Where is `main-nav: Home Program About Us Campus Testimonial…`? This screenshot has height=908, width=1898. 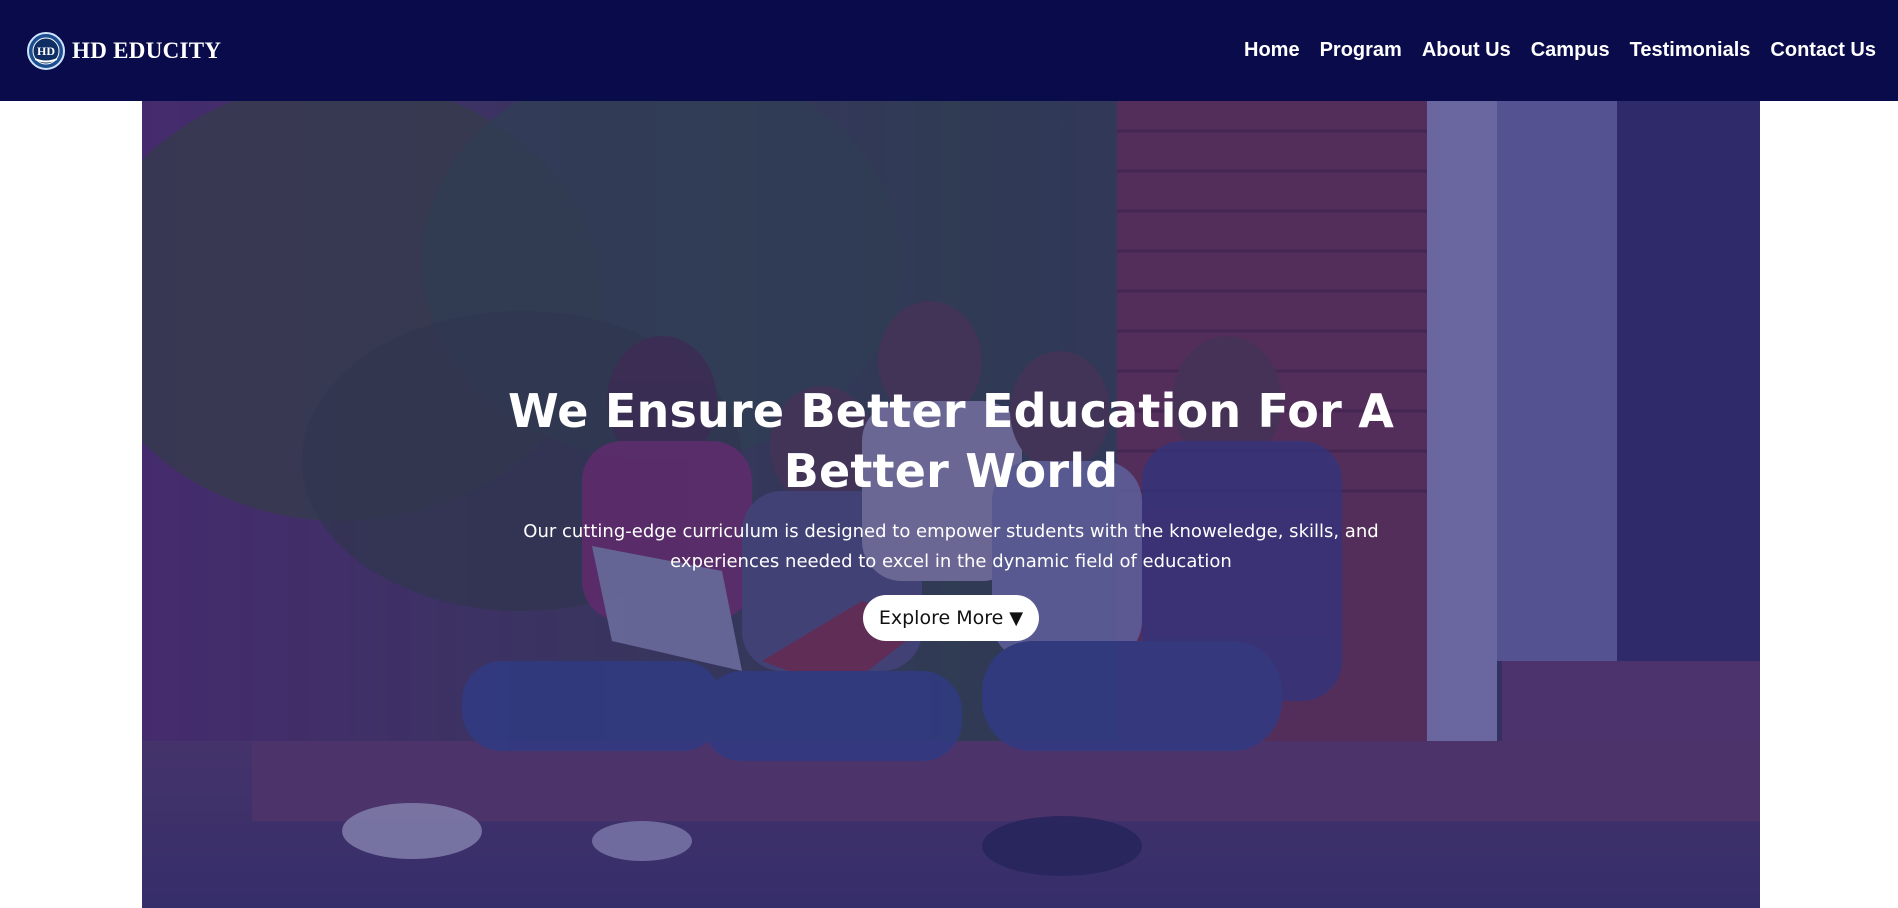 main-nav: Home Program About Us Campus Testimonial… is located at coordinates (1560, 50).